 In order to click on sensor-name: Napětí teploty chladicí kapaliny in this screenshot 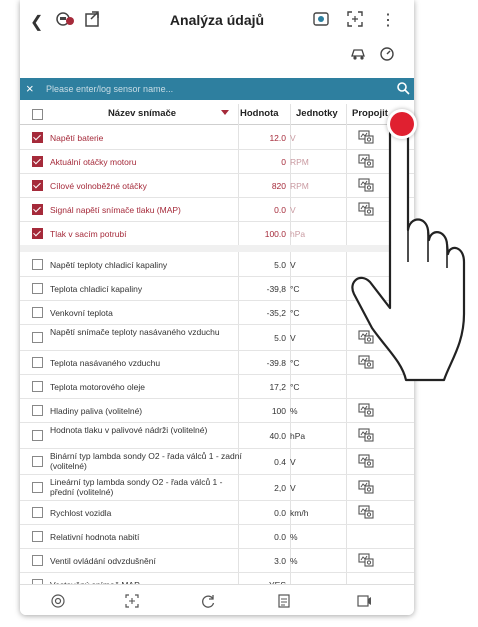, I will do `click(109, 264)`.